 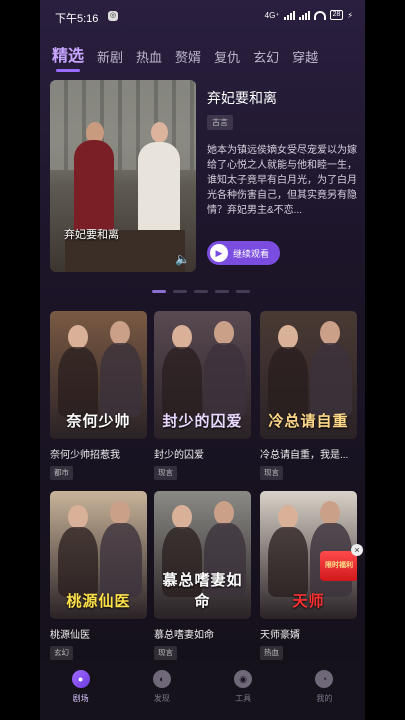 What do you see at coordinates (202, 633) in the screenshot?
I see `drama-title: 慕总嗜妻如命` at bounding box center [202, 633].